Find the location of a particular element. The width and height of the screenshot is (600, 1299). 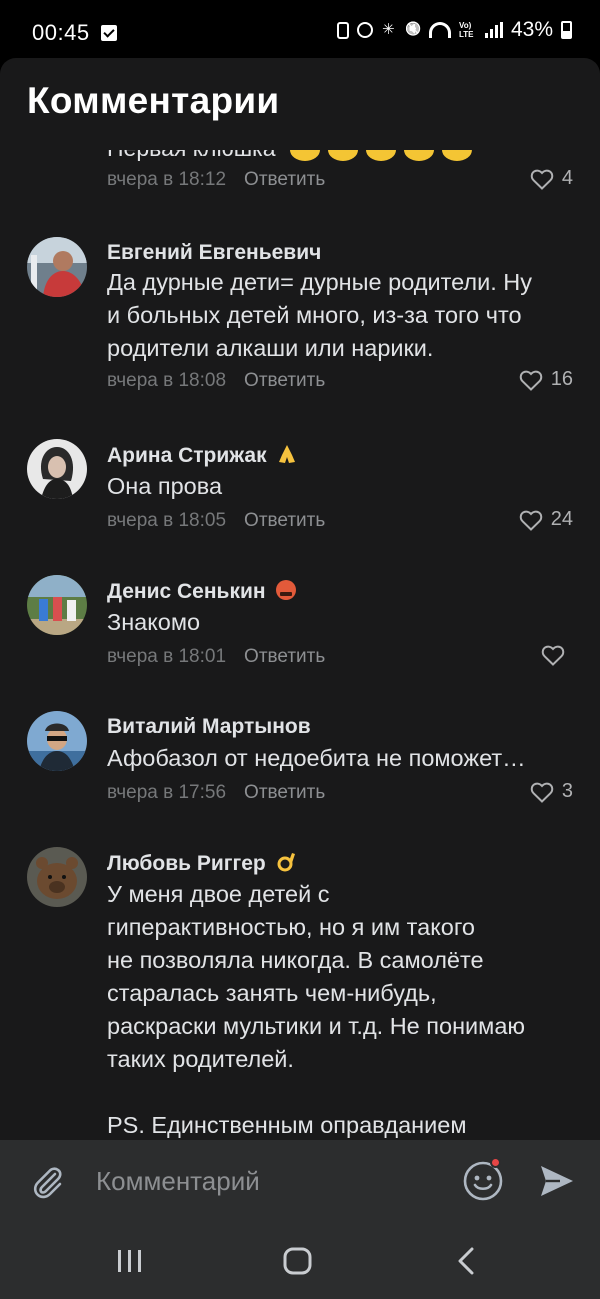

comment-text: Она прова is located at coordinates (165, 486).